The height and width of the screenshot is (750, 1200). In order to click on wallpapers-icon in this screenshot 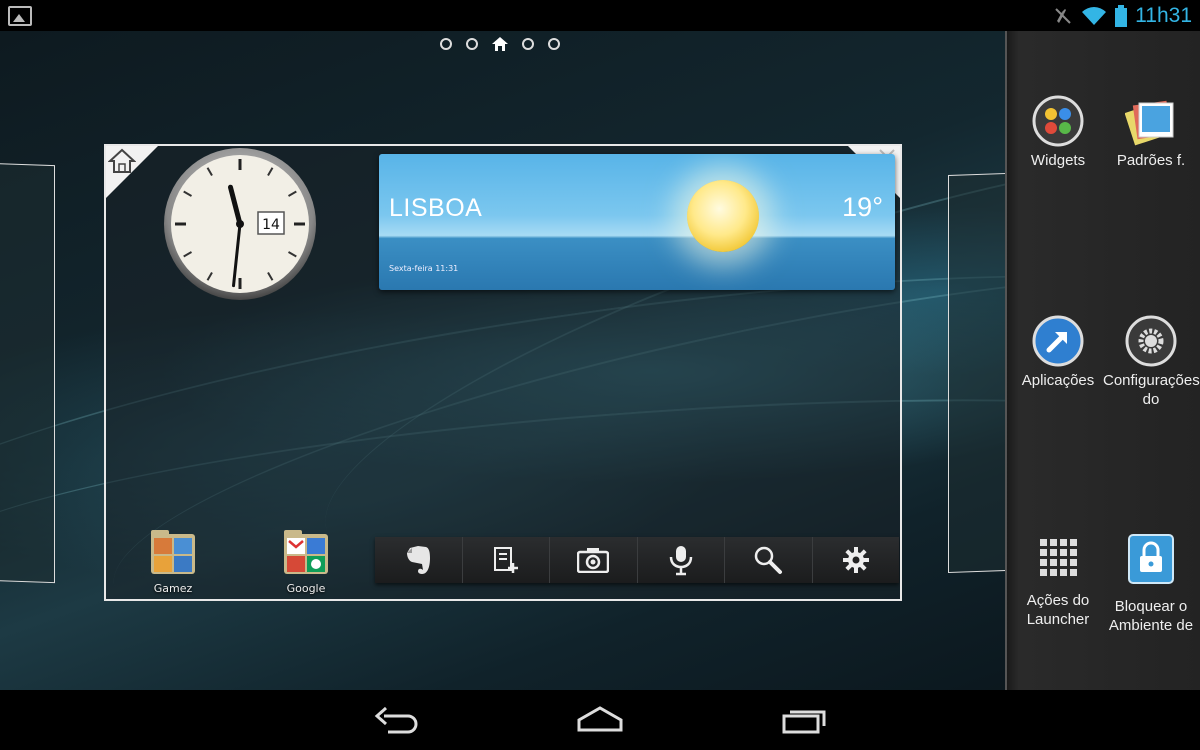, I will do `click(1149, 123)`.